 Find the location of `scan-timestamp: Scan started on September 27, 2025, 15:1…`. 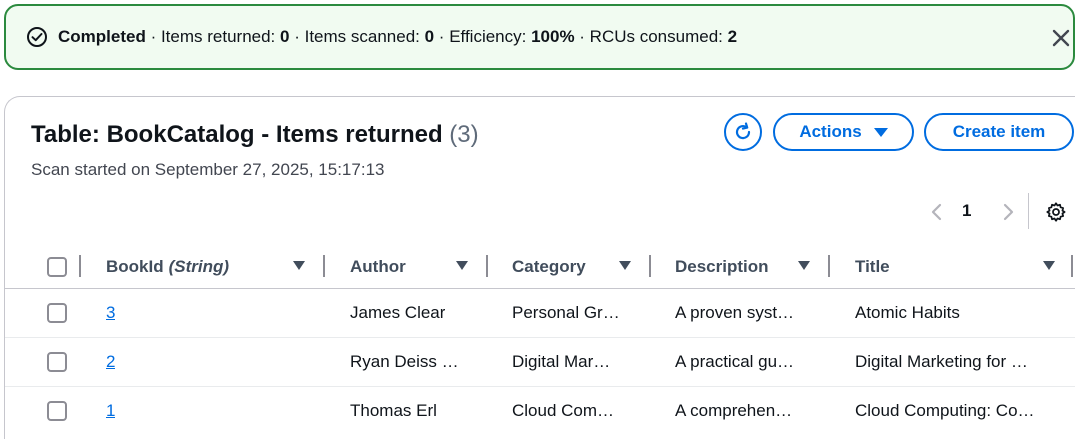

scan-timestamp: Scan started on September 27, 2025, 15:1… is located at coordinates (208, 169).